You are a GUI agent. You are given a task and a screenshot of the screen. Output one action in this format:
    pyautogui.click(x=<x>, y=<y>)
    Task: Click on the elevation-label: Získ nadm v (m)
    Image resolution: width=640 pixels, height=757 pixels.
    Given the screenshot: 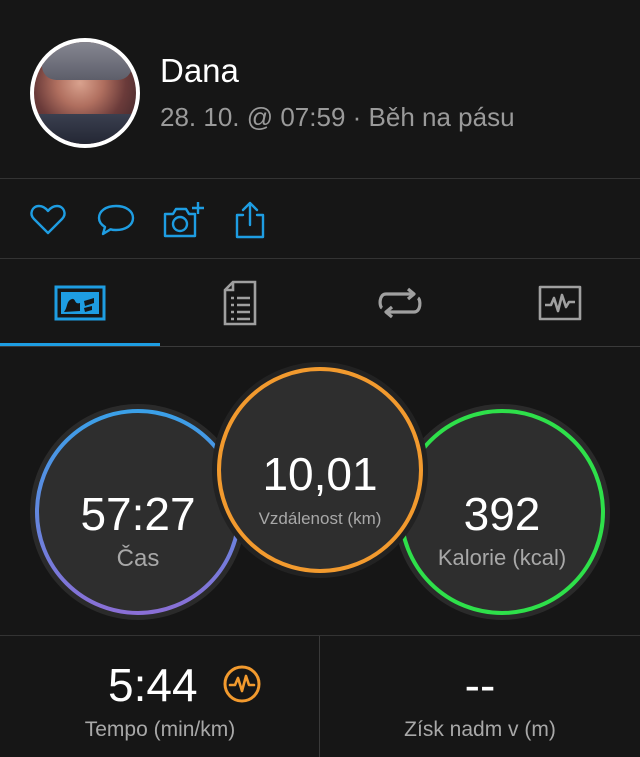 What is the action you would take?
    pyautogui.click(x=480, y=729)
    